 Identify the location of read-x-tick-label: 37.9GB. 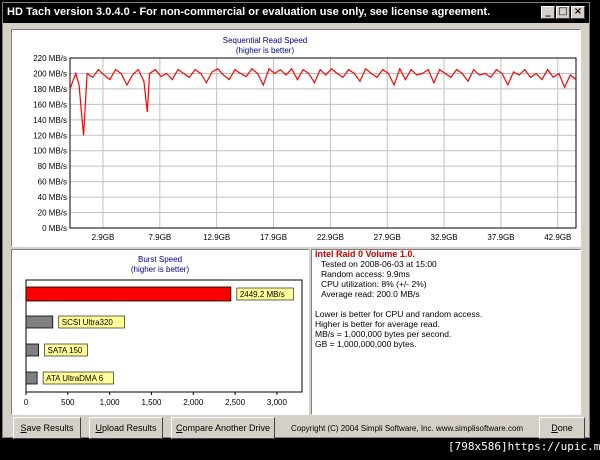
(500, 237).